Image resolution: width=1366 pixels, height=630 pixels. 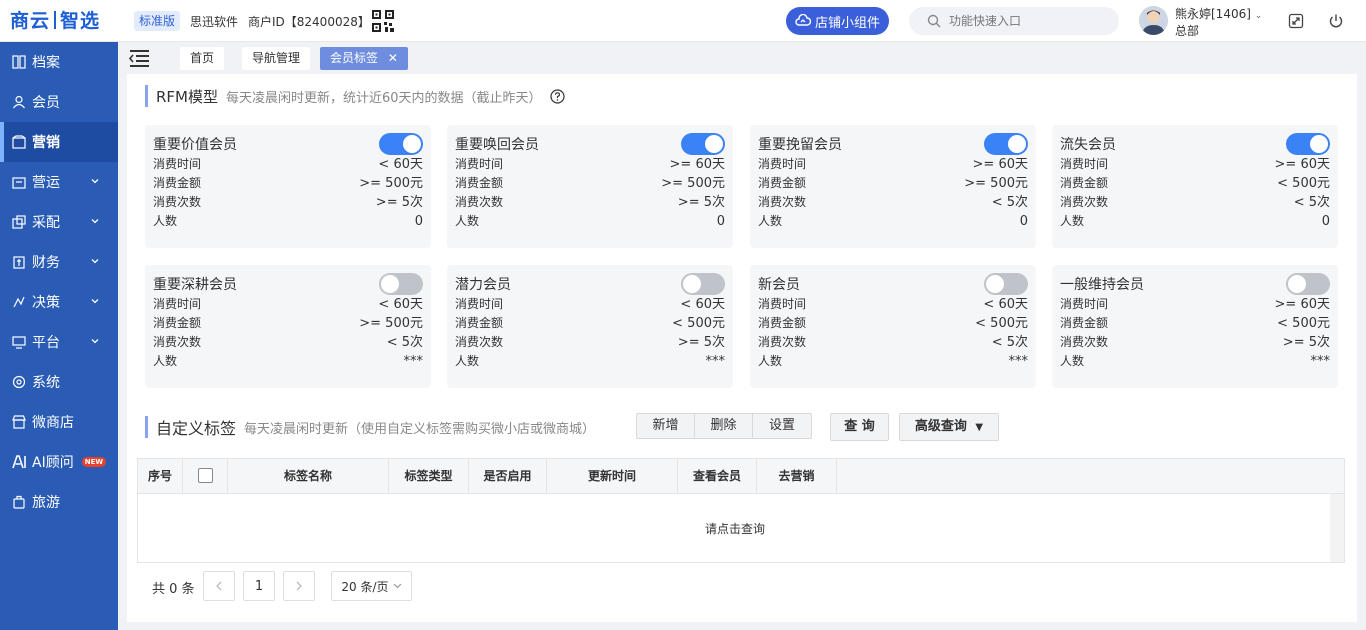 What do you see at coordinates (59, 382) in the screenshot?
I see `sidebar-item-system: 系统` at bounding box center [59, 382].